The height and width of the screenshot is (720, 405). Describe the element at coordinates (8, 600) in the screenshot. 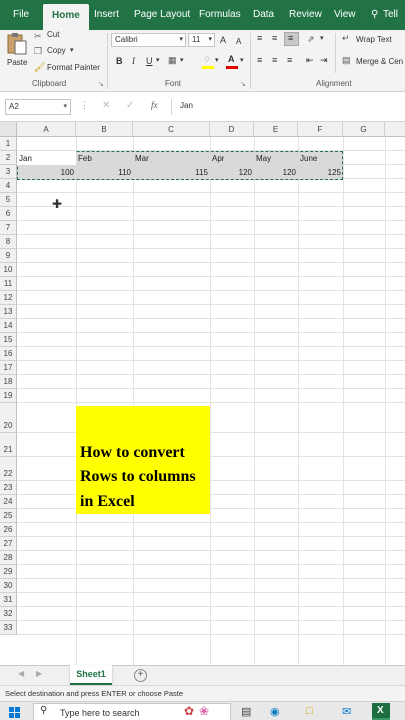

I see `row-header-31: 31` at that location.